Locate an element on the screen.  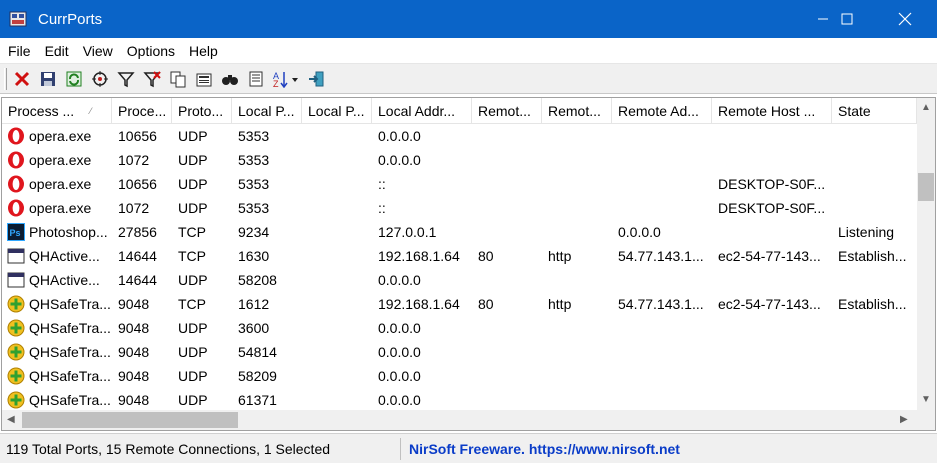
report-page-icon is located at coordinates (256, 79).